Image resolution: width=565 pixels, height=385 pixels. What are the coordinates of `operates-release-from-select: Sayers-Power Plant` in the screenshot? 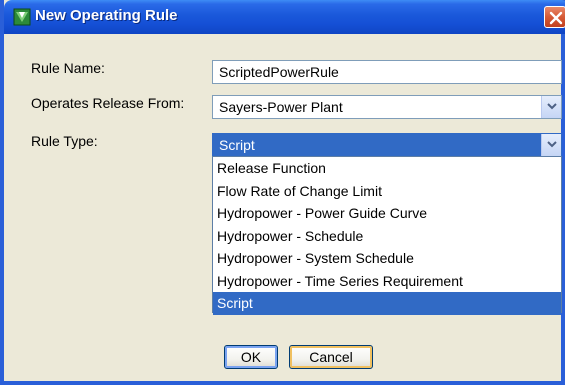 It's located at (387, 107).